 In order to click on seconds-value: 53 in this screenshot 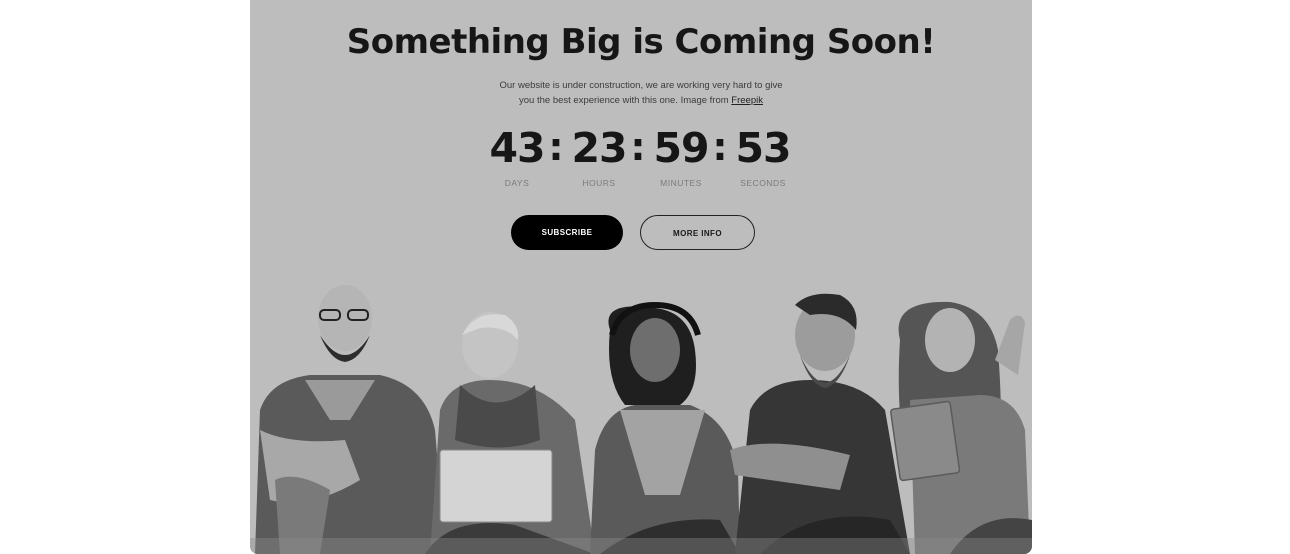, I will do `click(763, 148)`.